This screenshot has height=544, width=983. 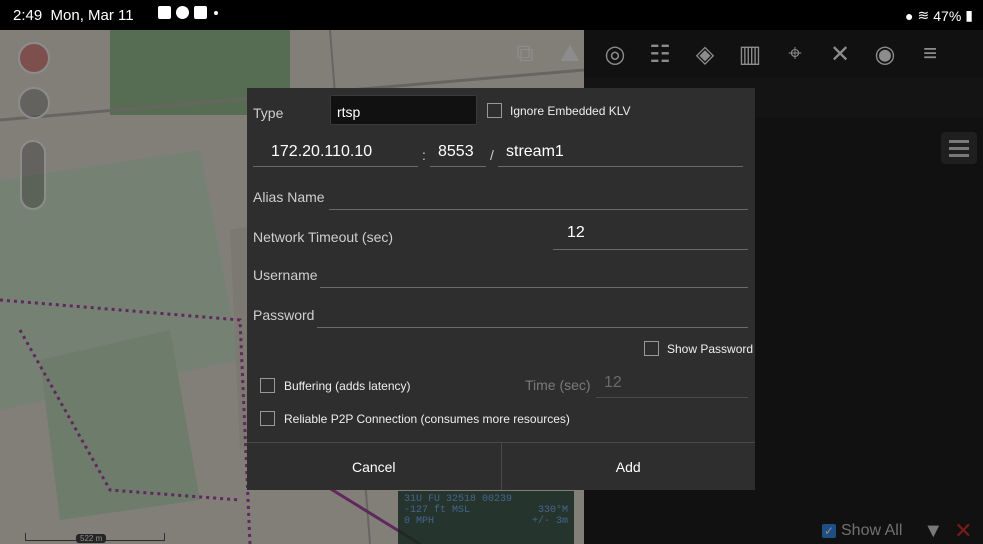 What do you see at coordinates (335, 155) in the screenshot?
I see `host-field: 172.20.110.10` at bounding box center [335, 155].